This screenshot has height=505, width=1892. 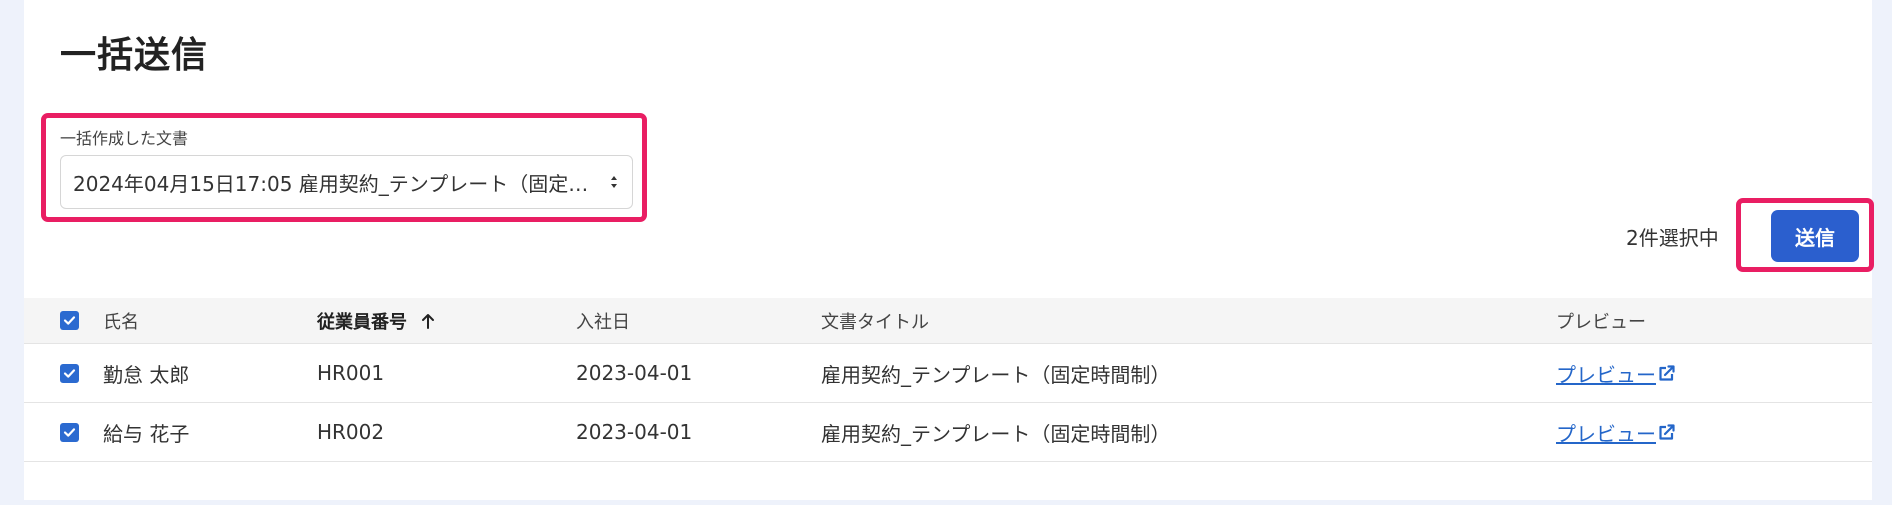 I want to click on header-employee-number-label: 従業員番号, so click(x=362, y=322).